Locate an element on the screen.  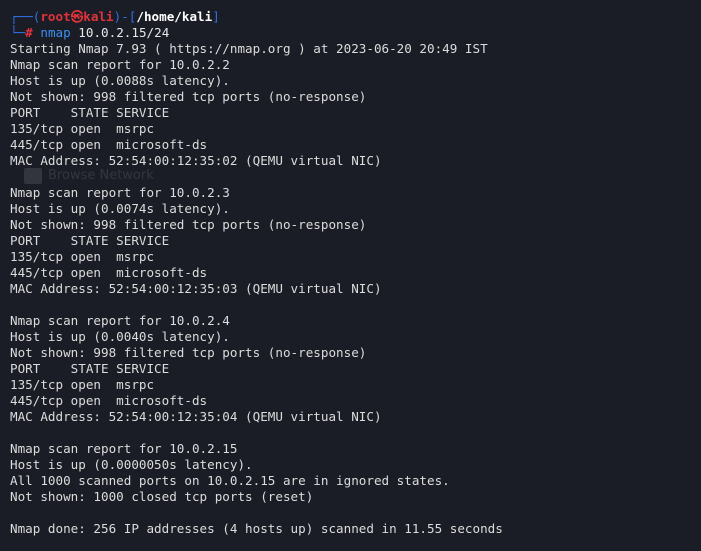
network-icon is located at coordinates (33, 176).